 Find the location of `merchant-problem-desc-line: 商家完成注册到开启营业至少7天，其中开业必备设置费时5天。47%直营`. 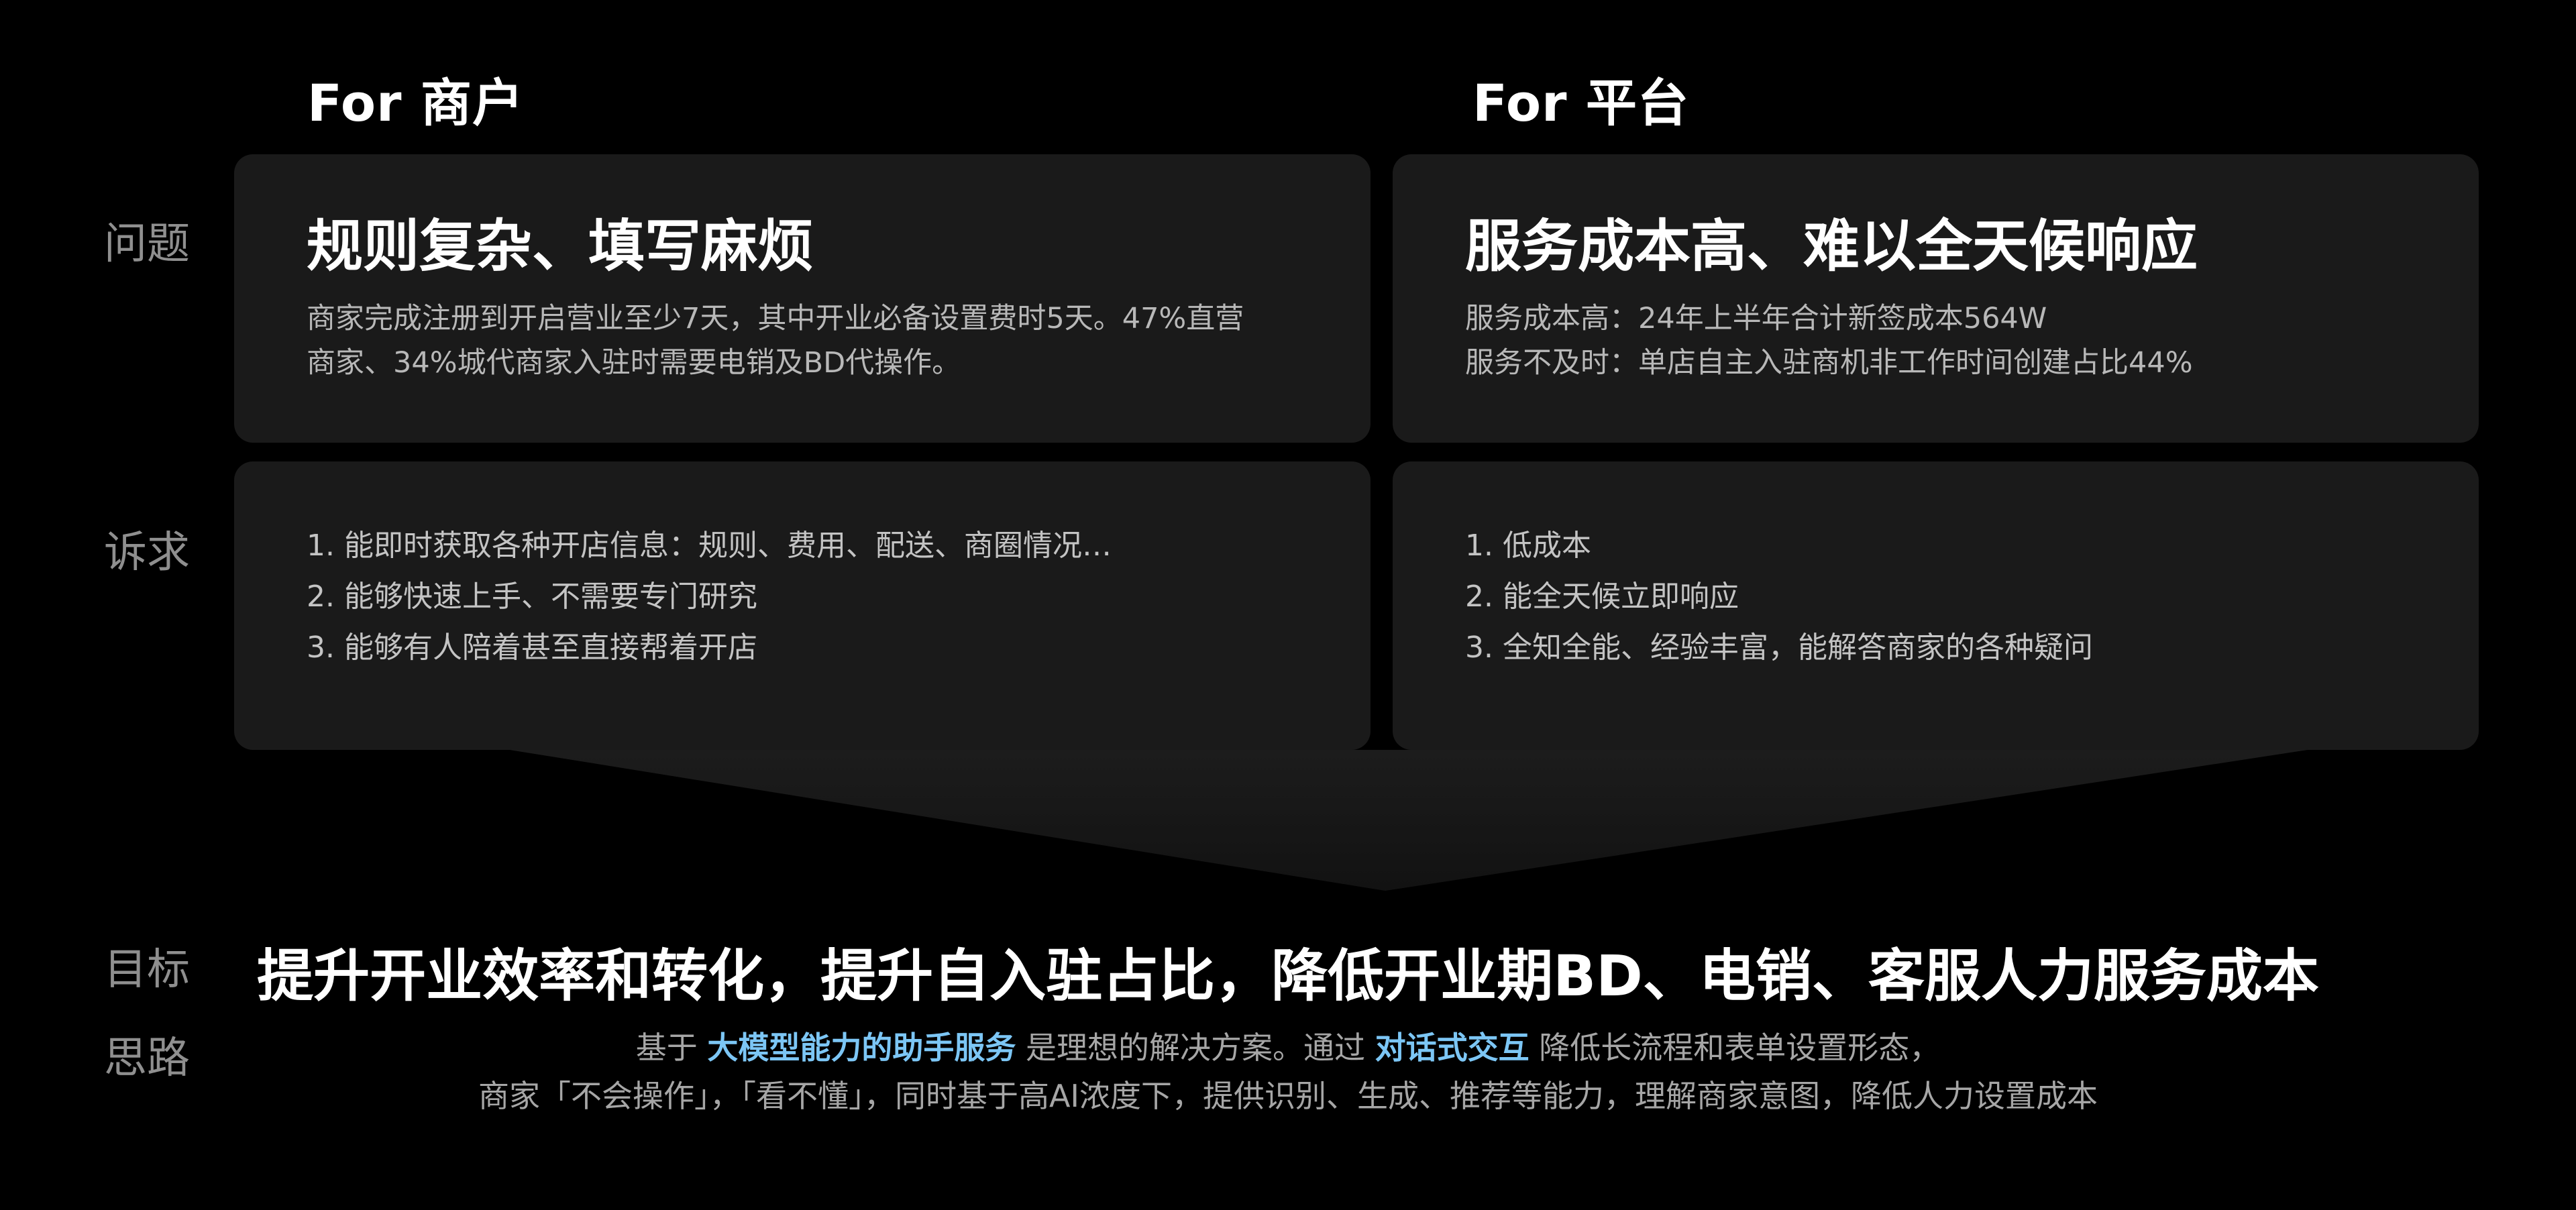

merchant-problem-desc-line: 商家完成注册到开启营业至少7天，其中开业必备设置费时5天。47%直营 is located at coordinates (775, 319).